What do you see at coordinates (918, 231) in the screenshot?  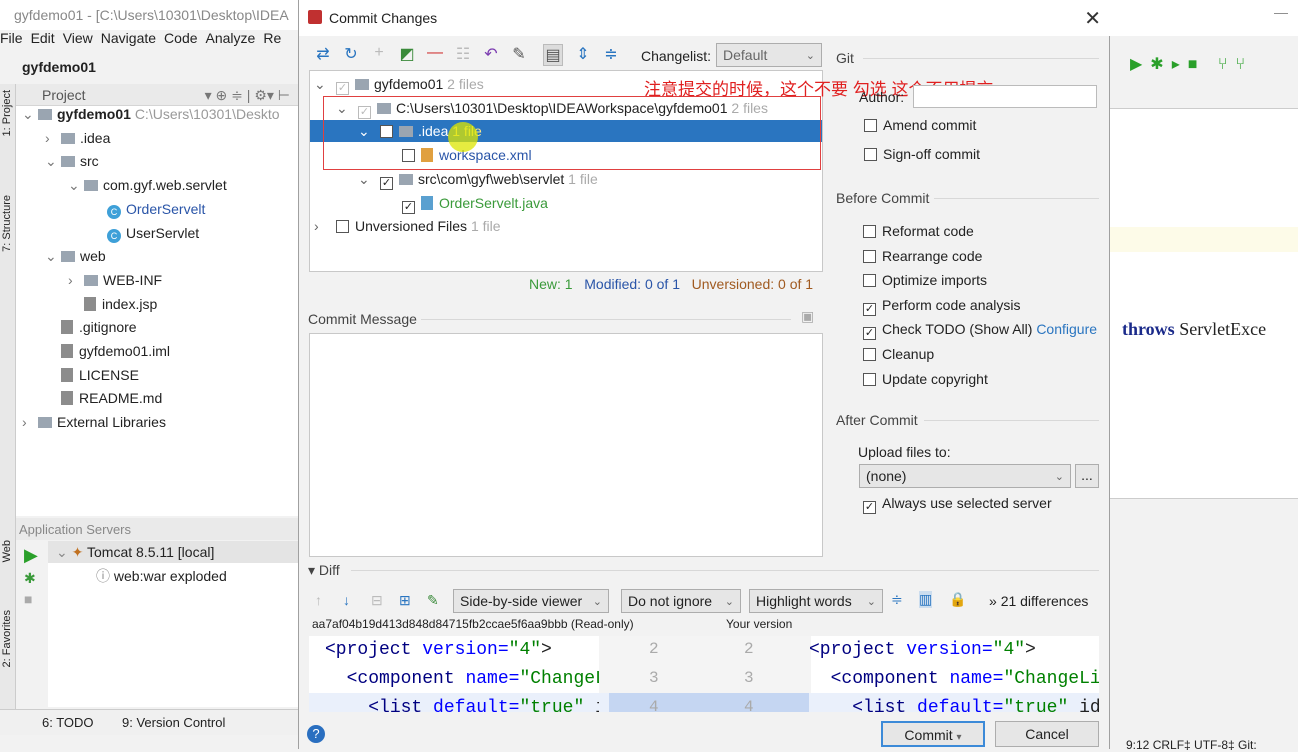 I see `before-commit-option: Reformat code` at bounding box center [918, 231].